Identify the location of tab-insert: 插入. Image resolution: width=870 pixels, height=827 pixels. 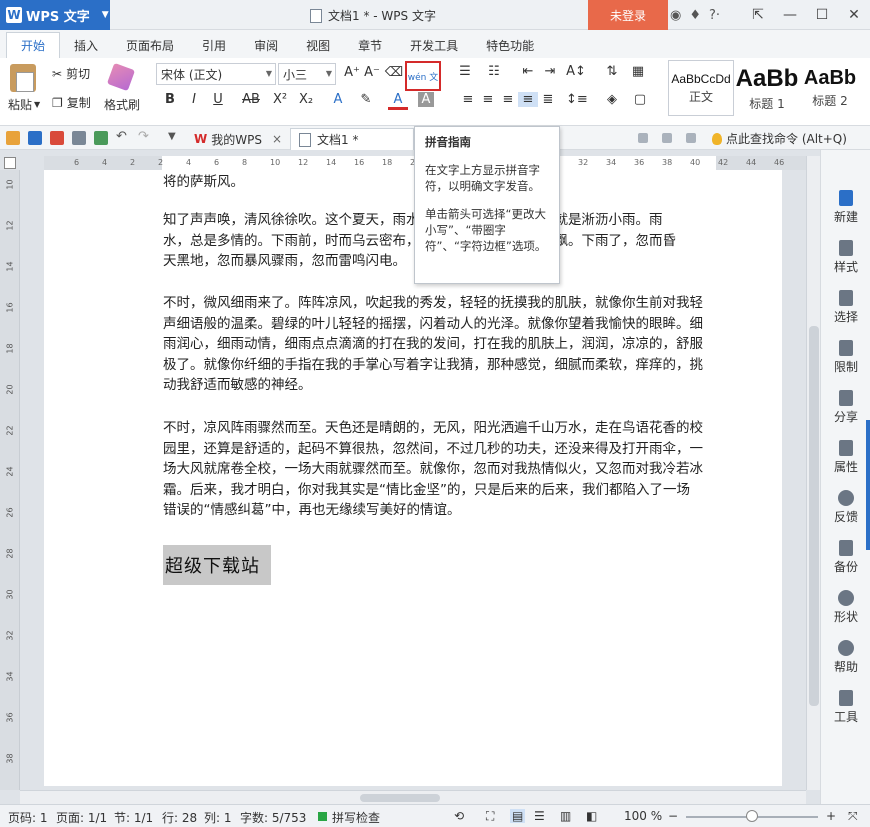
(86, 45).